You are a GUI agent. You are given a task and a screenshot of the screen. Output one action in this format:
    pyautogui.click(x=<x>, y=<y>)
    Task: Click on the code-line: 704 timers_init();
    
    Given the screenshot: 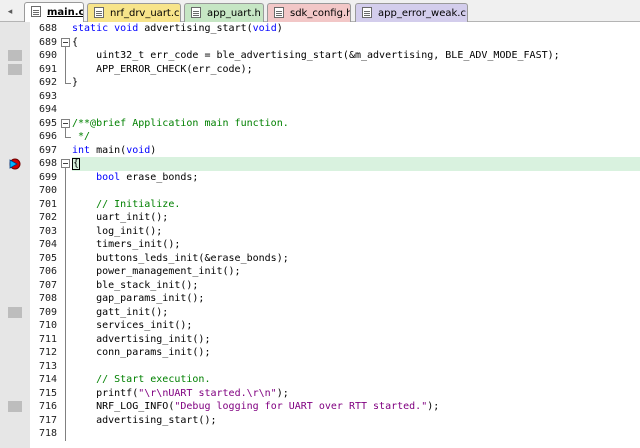 What is the action you would take?
    pyautogui.click(x=320, y=245)
    